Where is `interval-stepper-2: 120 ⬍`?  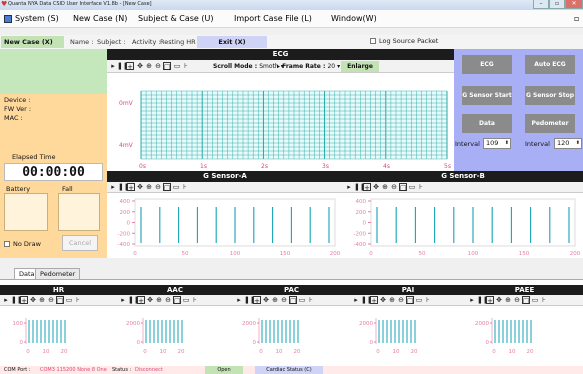
interval-stepper-2: 120 ⬍ is located at coordinates (568, 143).